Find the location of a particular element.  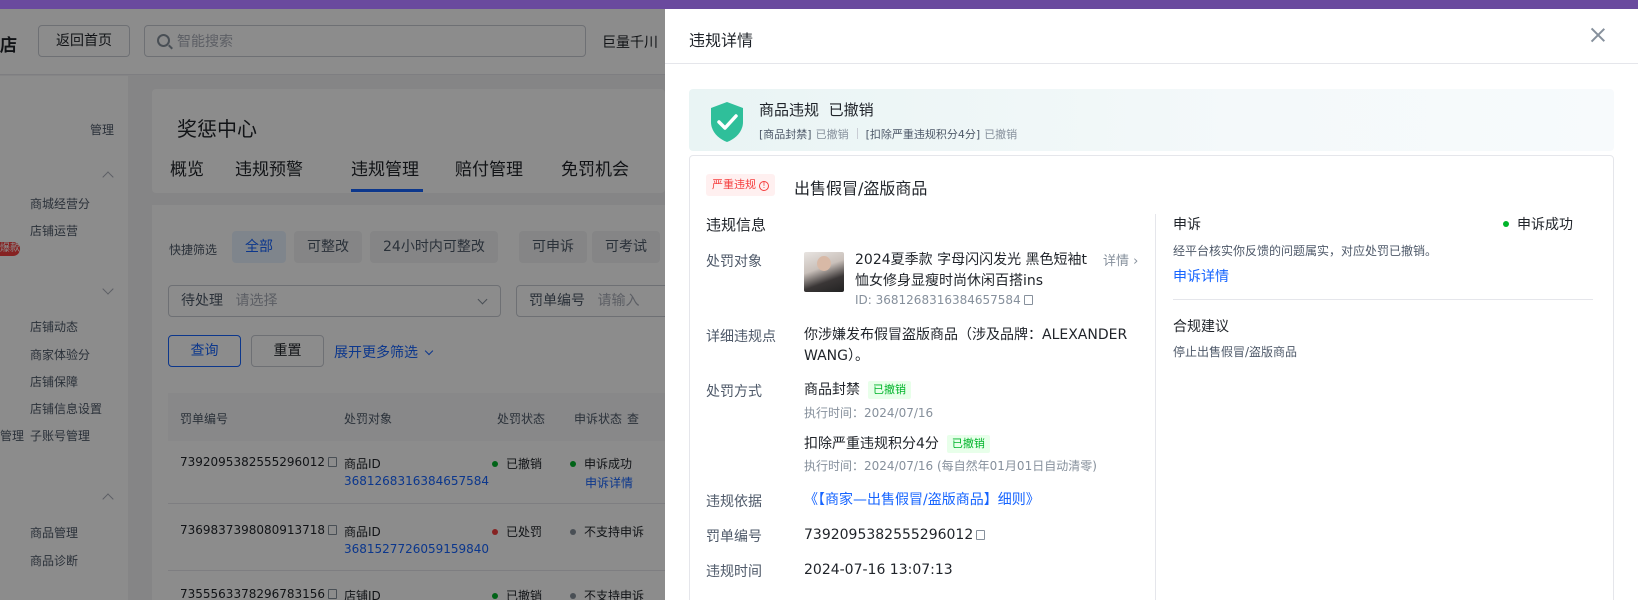

banner-title: 商品违规 已撤销 is located at coordinates (816, 109).